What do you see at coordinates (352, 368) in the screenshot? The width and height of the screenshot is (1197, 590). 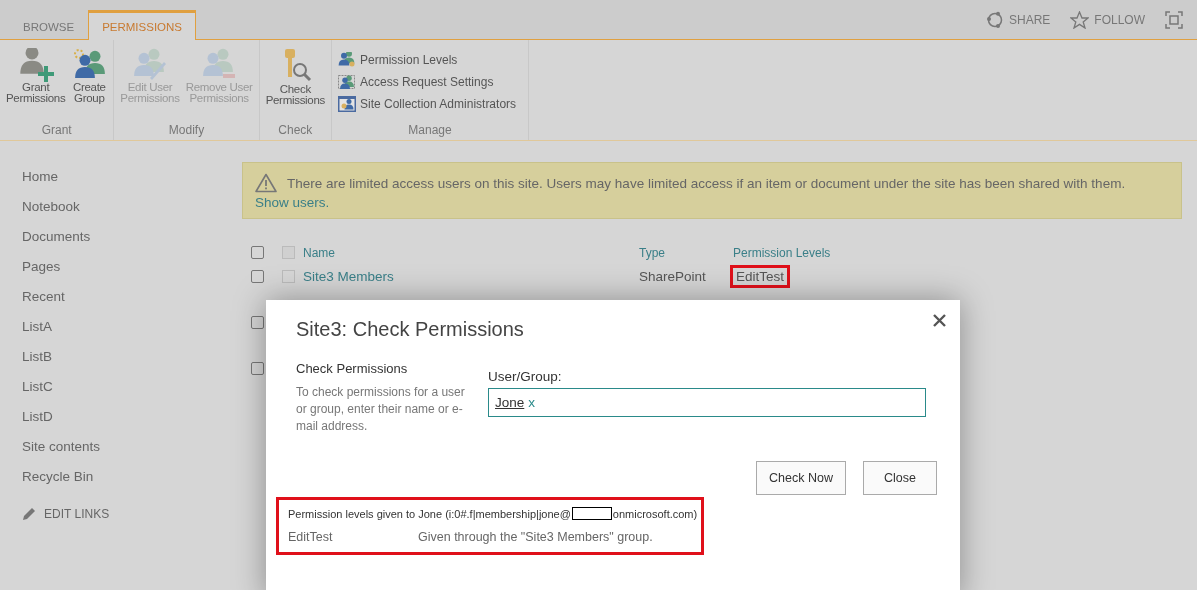 I see `section-title: Check Permissions` at bounding box center [352, 368].